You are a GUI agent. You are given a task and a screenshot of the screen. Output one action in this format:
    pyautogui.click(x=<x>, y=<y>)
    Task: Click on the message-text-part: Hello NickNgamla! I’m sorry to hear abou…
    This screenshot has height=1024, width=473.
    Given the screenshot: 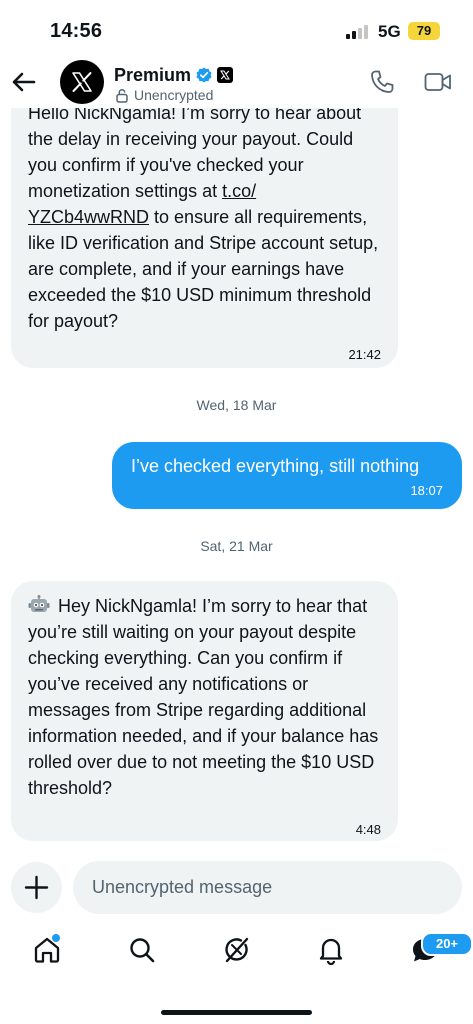 What is the action you would take?
    pyautogui.click(x=195, y=152)
    